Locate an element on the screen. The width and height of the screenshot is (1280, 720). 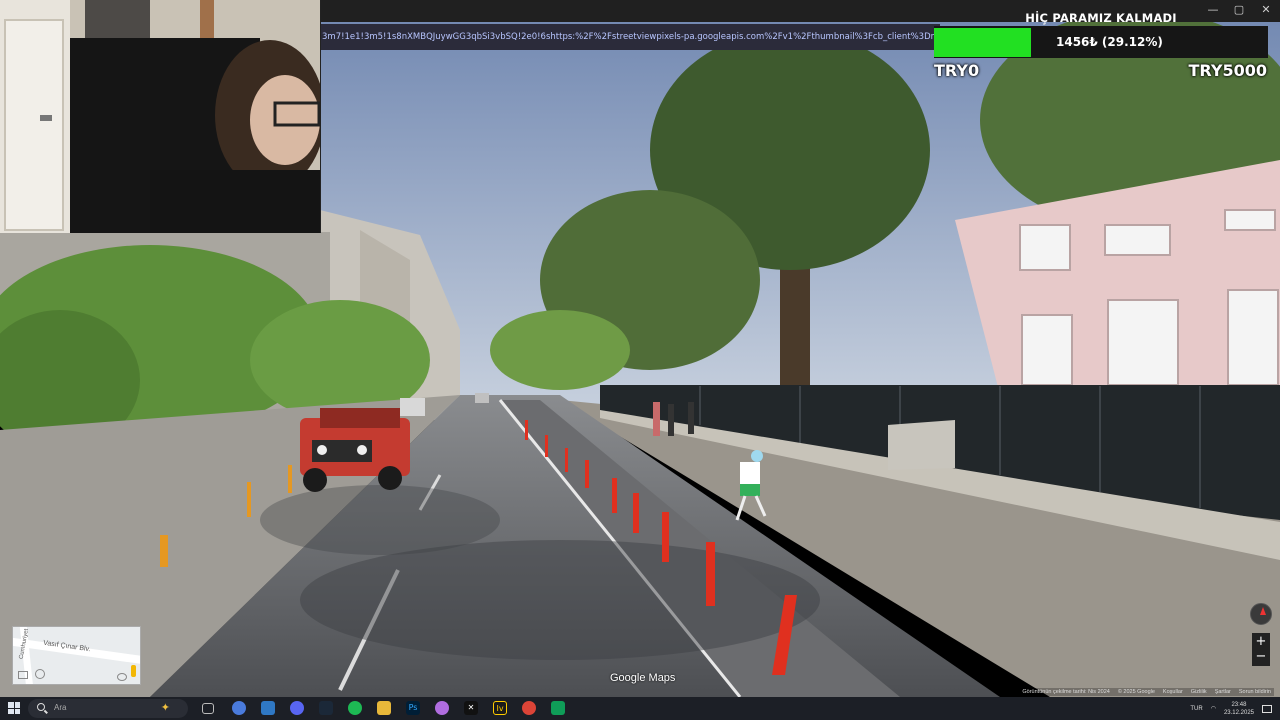
chrome-like-icon is located at coordinates (239, 708).